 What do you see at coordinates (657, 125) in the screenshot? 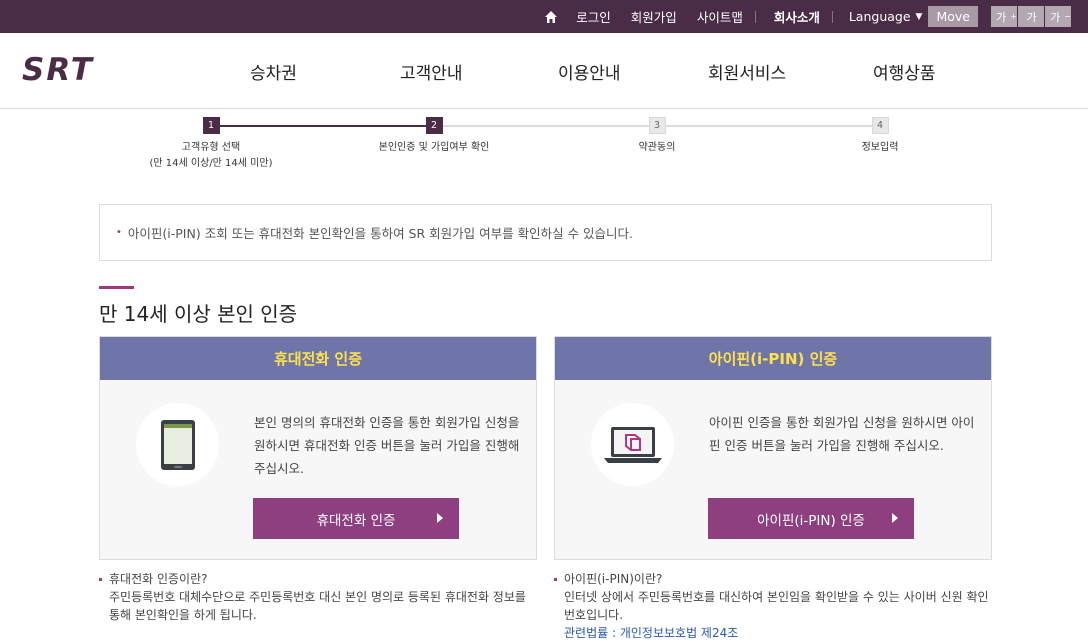
I see `step-number: 3` at bounding box center [657, 125].